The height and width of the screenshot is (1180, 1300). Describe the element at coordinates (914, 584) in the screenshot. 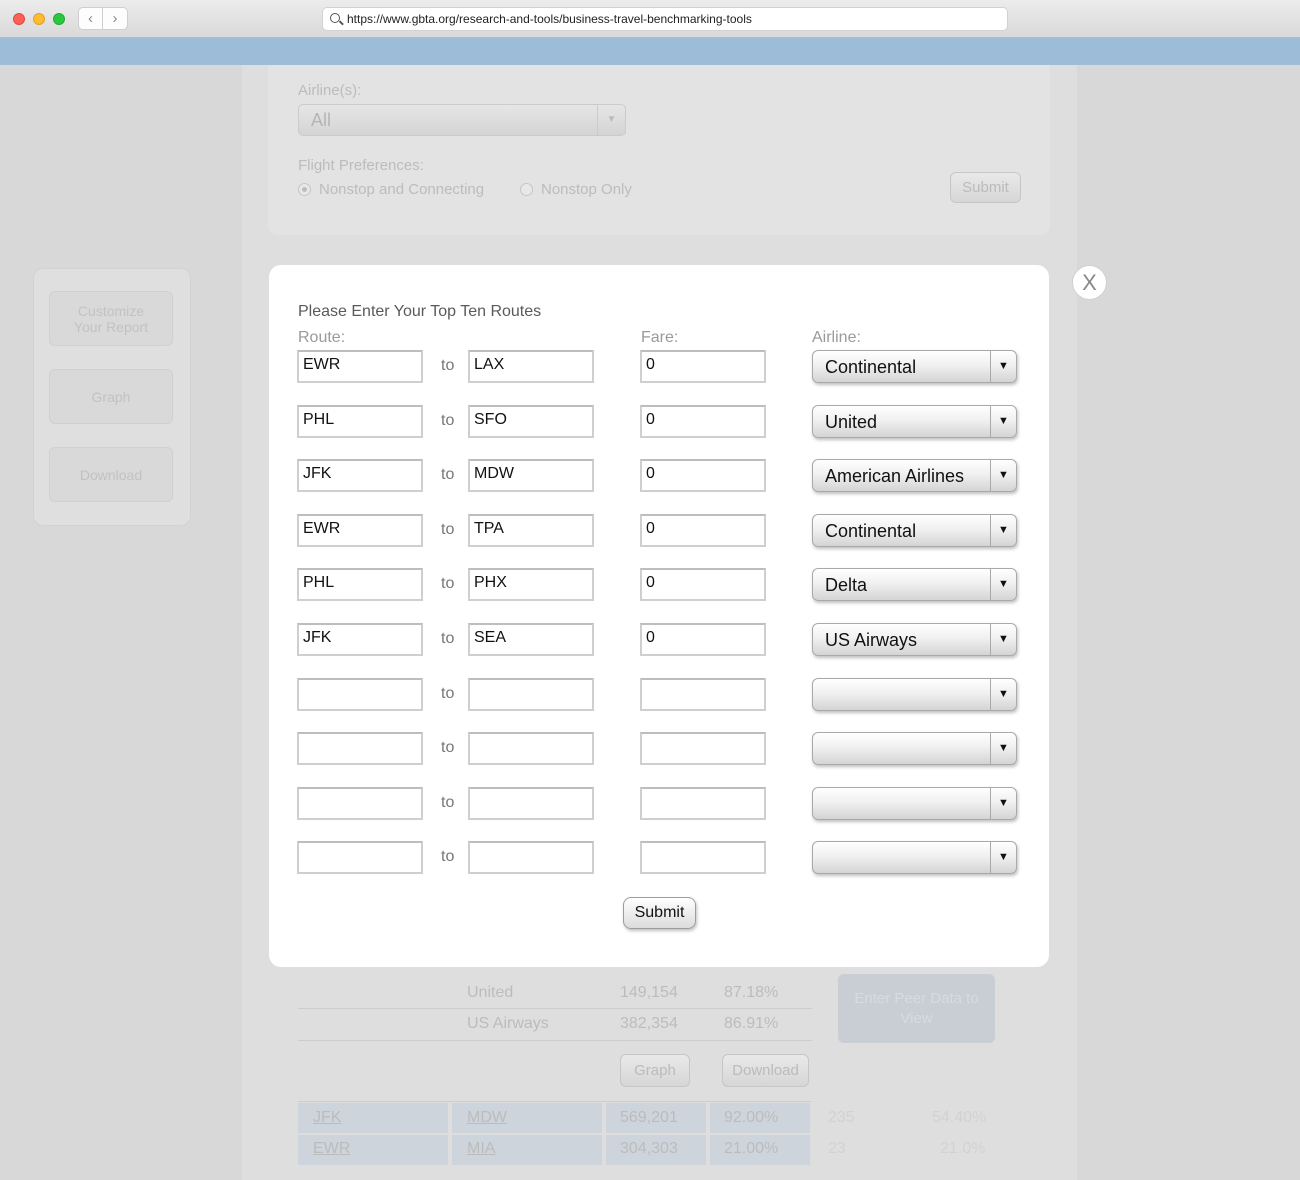

I see `airline-select: Delta ▼` at that location.